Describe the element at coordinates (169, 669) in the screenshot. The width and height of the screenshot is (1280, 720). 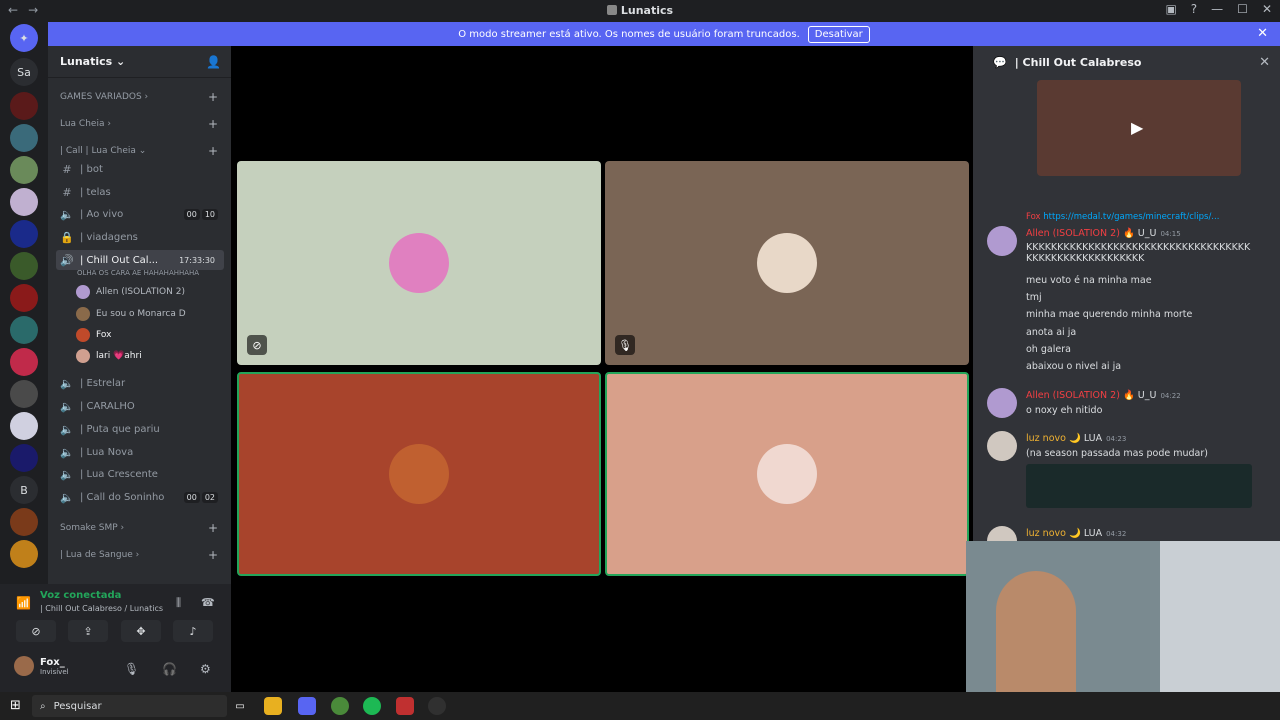
I see `headphones-icon: 🎧` at that location.